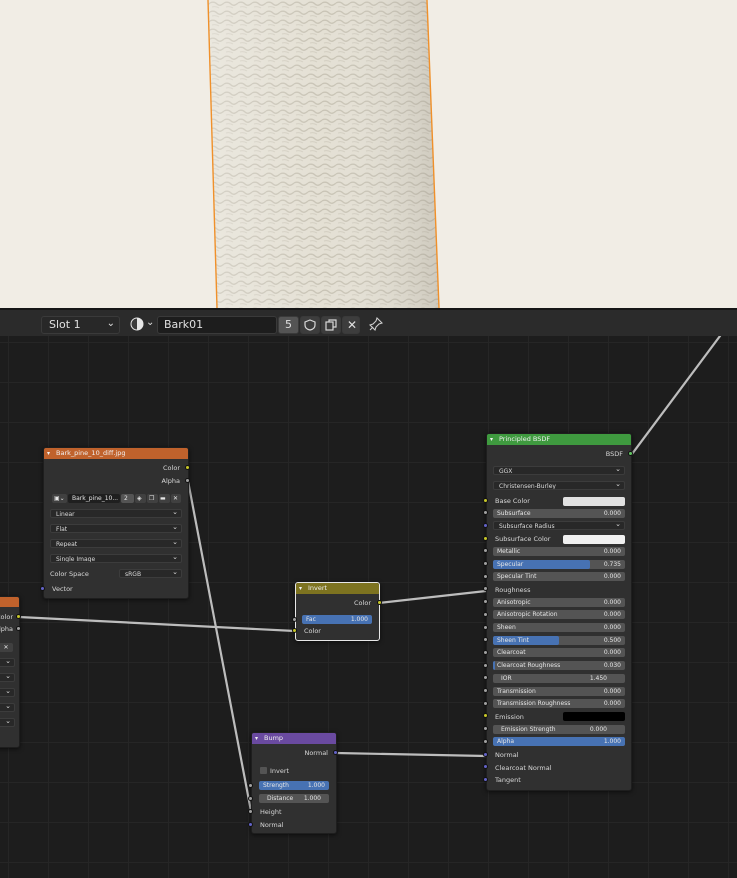  Describe the element at coordinates (559, 551) in the screenshot. I see `bsdf-input-metallic-slider: Metallic 0.000` at that location.